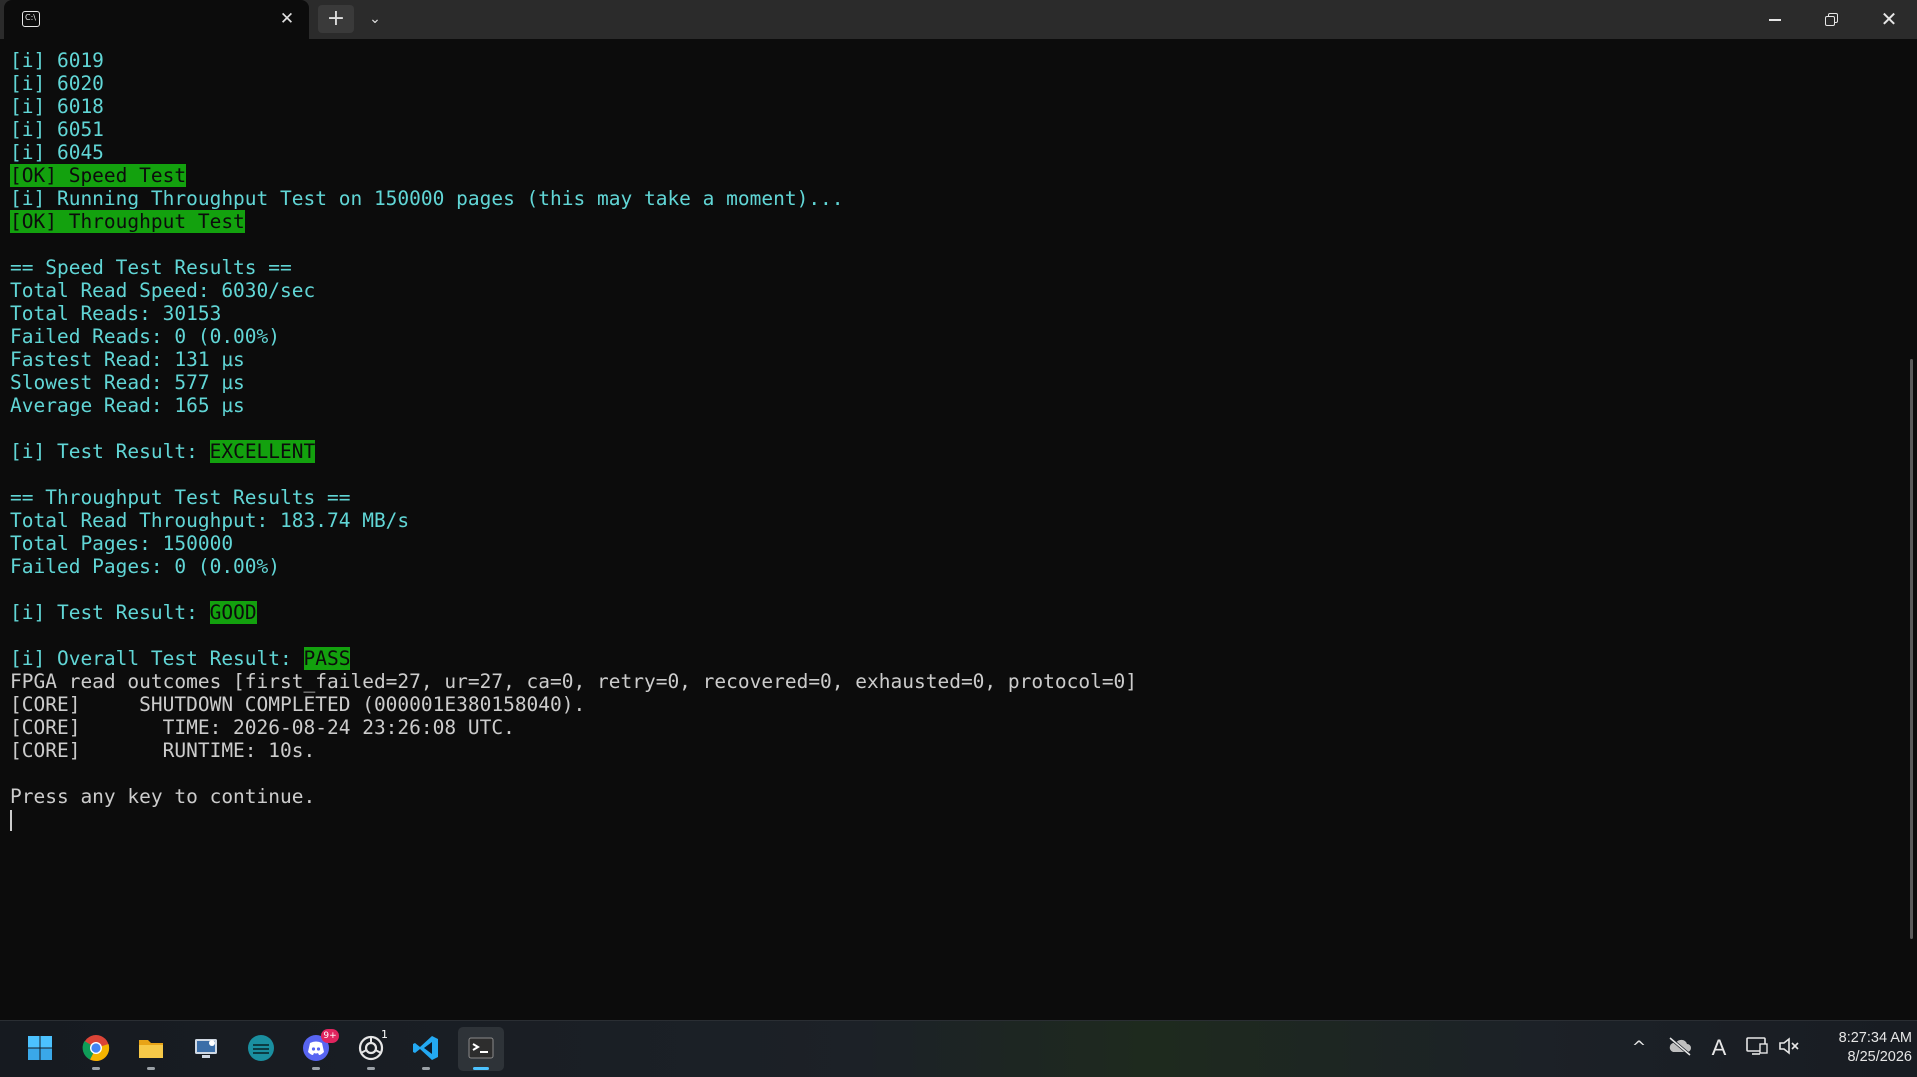  I want to click on terminal-text: Average Read: 165 µs, so click(127, 405).